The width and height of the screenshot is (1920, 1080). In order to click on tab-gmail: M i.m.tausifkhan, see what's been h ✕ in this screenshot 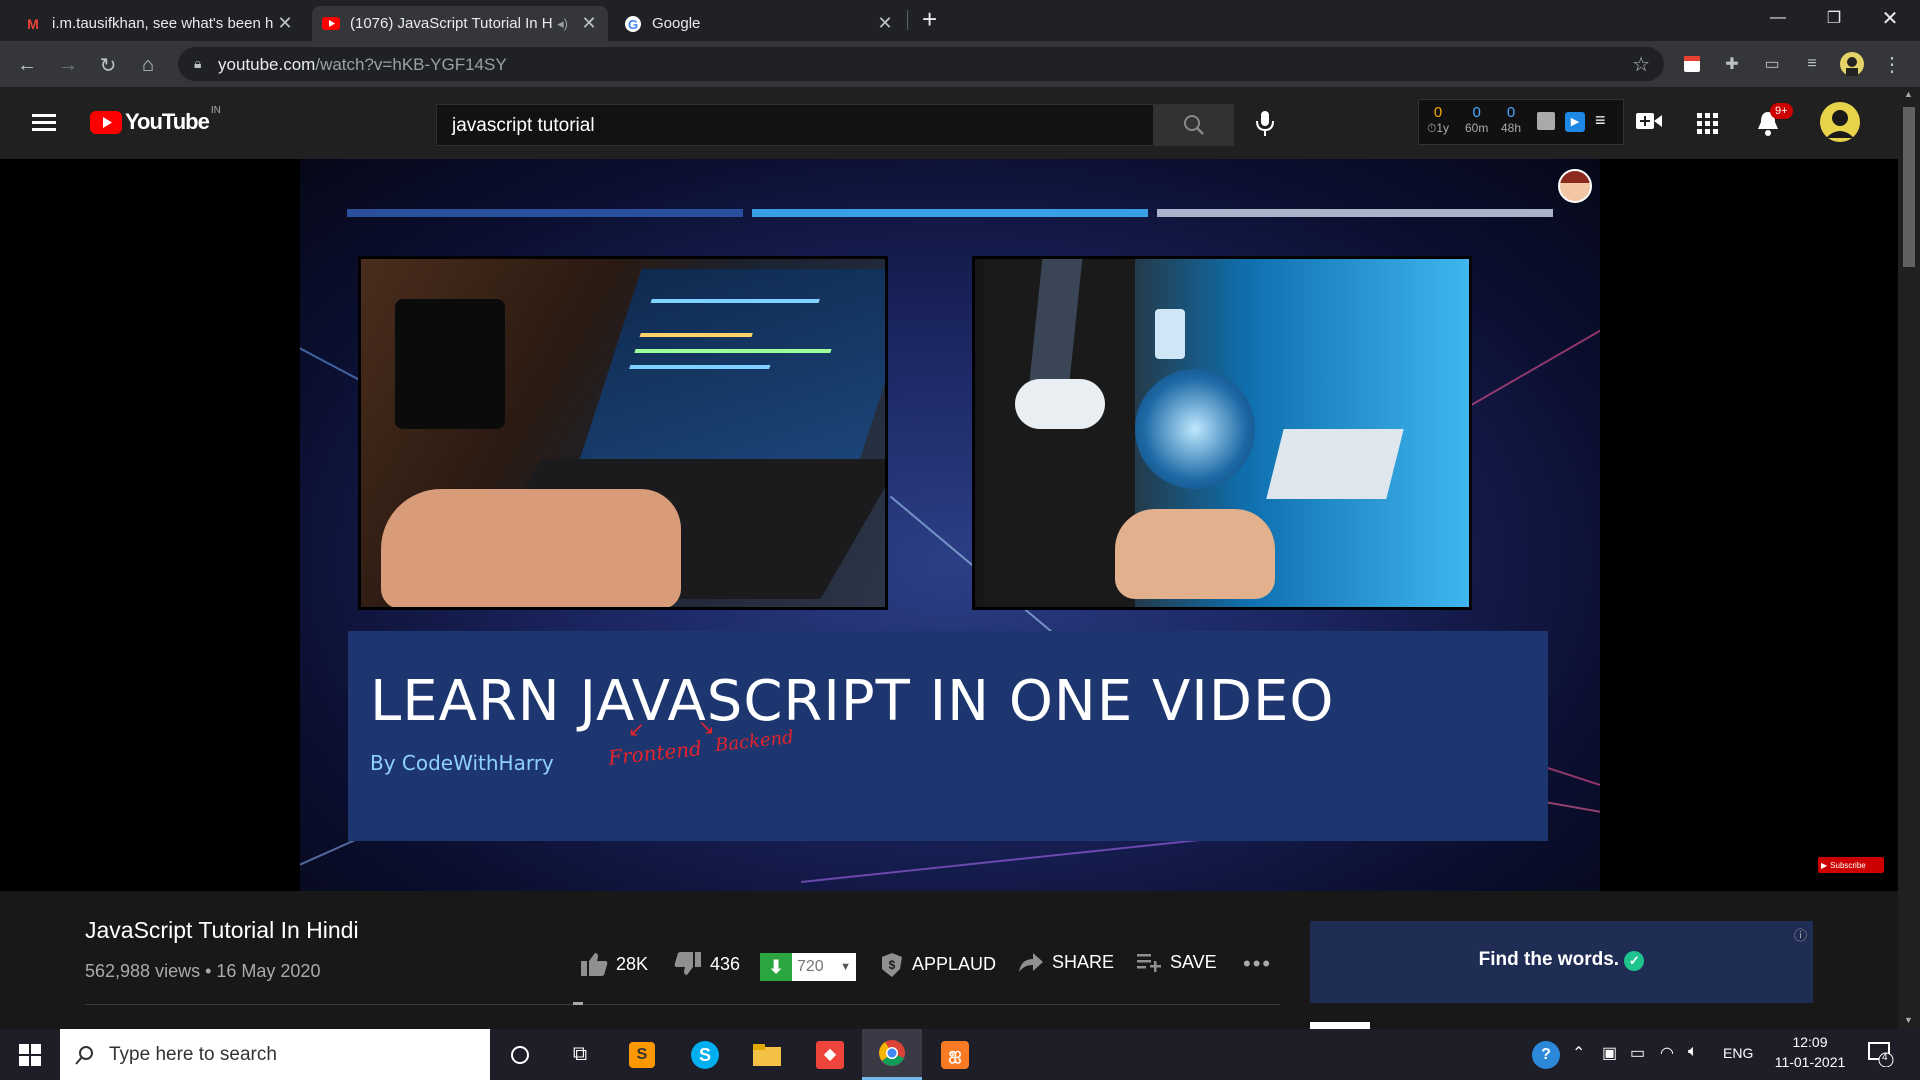, I will do `click(159, 23)`.